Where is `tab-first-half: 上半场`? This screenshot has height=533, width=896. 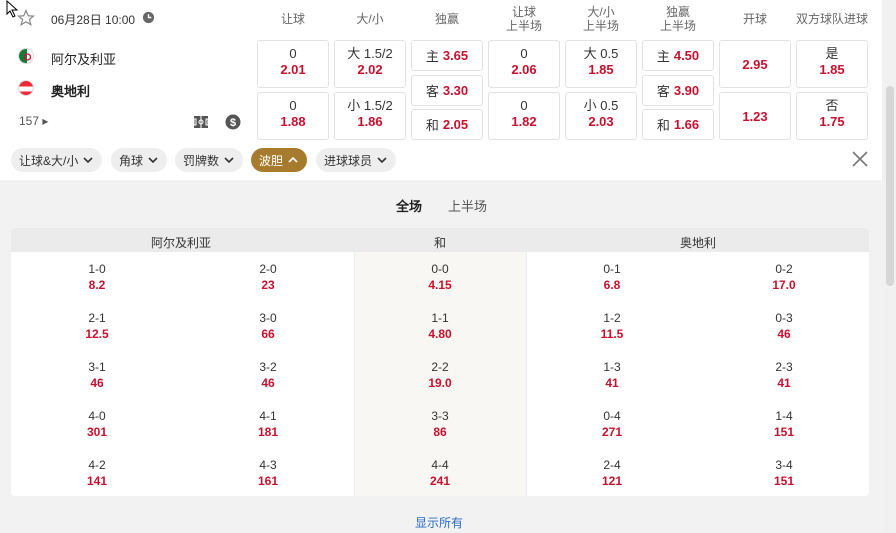
tab-first-half: 上半场 is located at coordinates (467, 205).